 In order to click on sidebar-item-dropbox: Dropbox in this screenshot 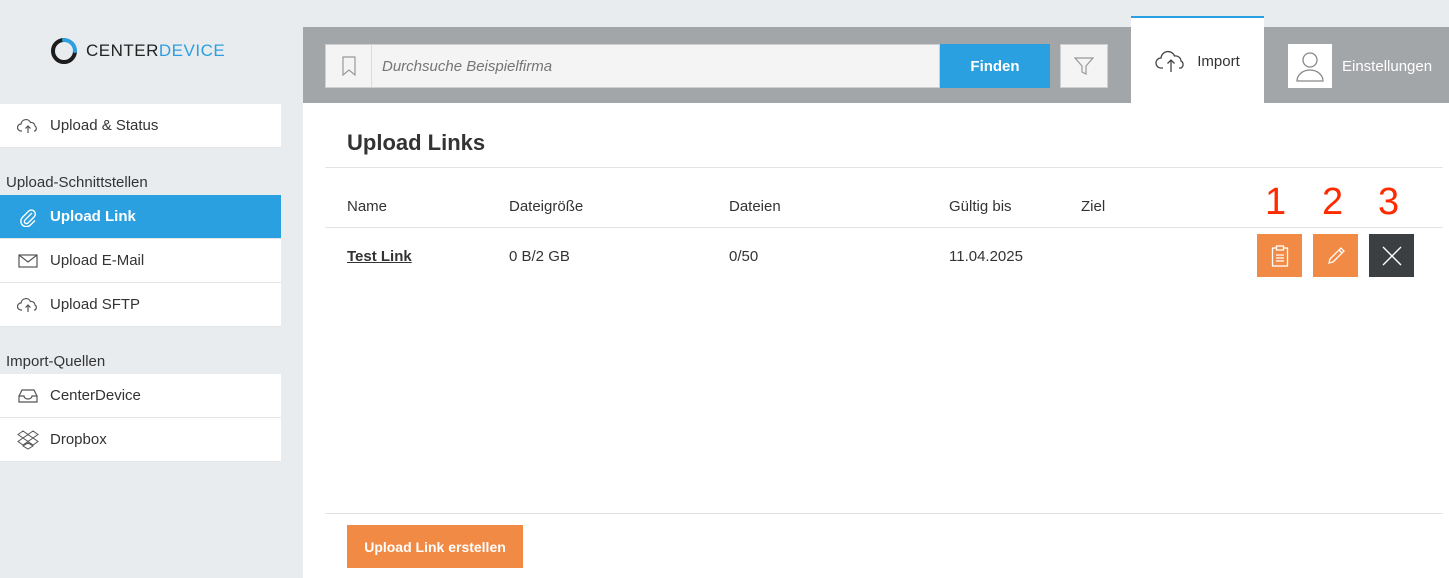, I will do `click(140, 440)`.